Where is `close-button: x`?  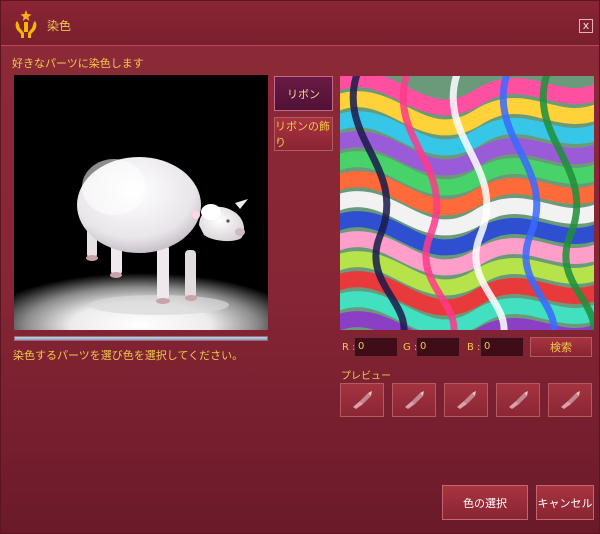
close-button: x is located at coordinates (586, 26).